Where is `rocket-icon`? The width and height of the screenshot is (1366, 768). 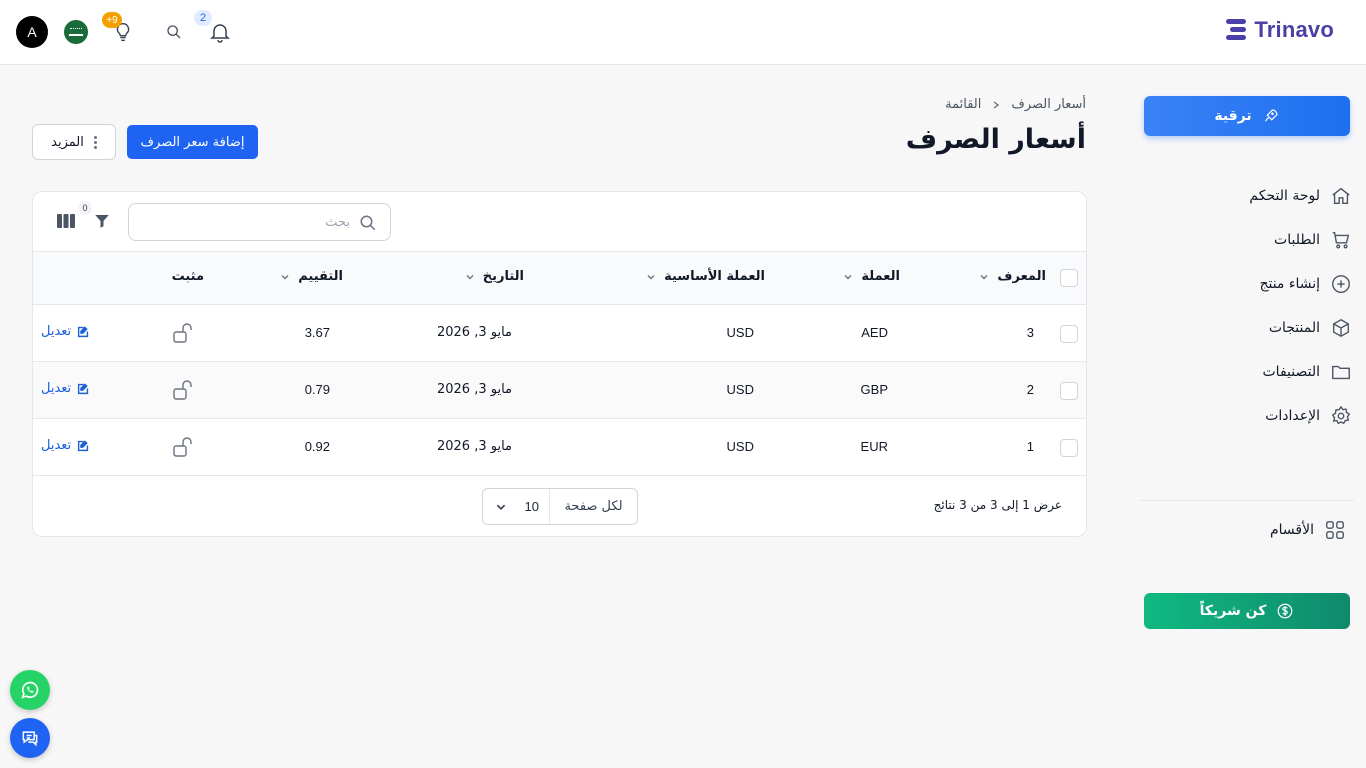 rocket-icon is located at coordinates (1271, 115).